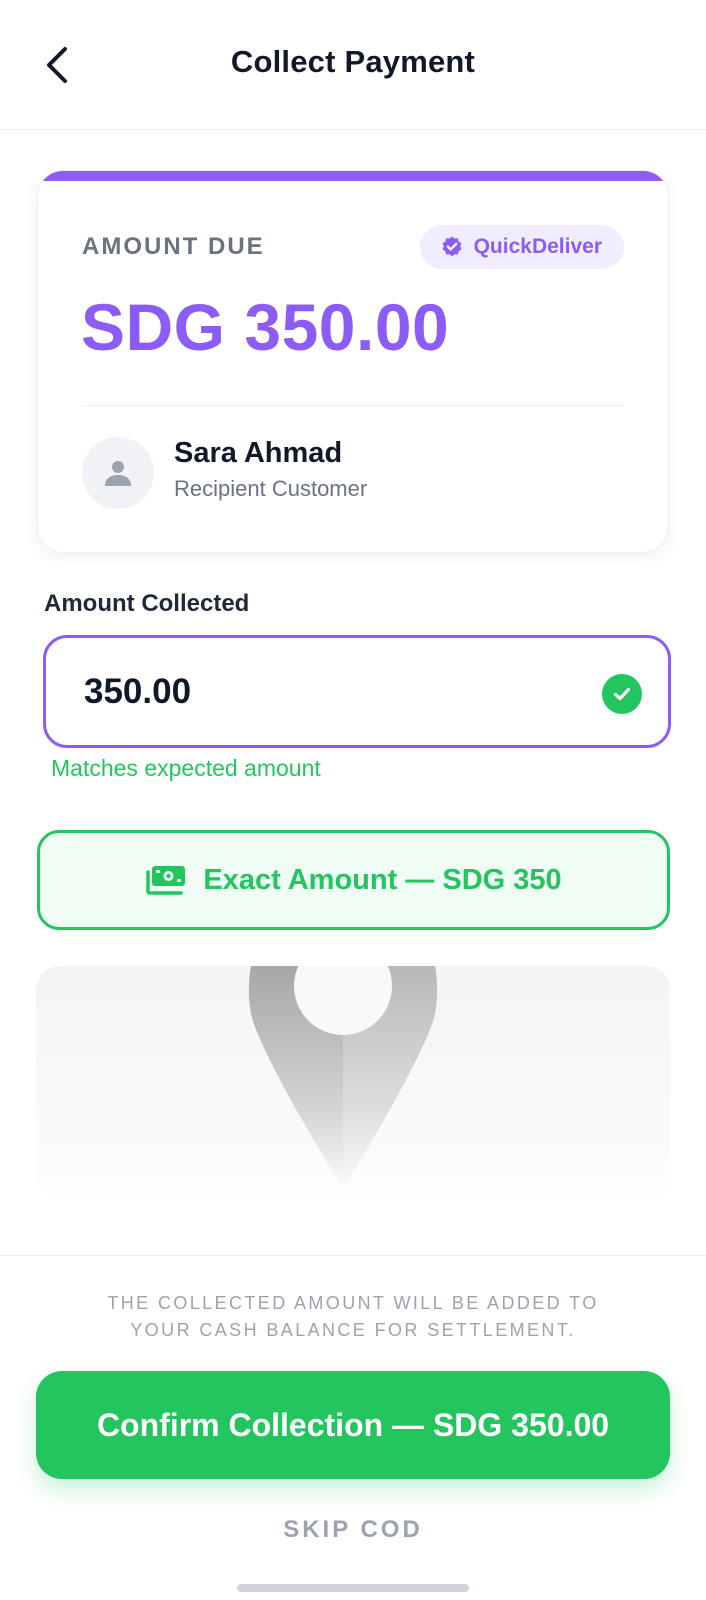 This screenshot has width=706, height=1600. I want to click on map-pin-icon, so click(343, 1077).